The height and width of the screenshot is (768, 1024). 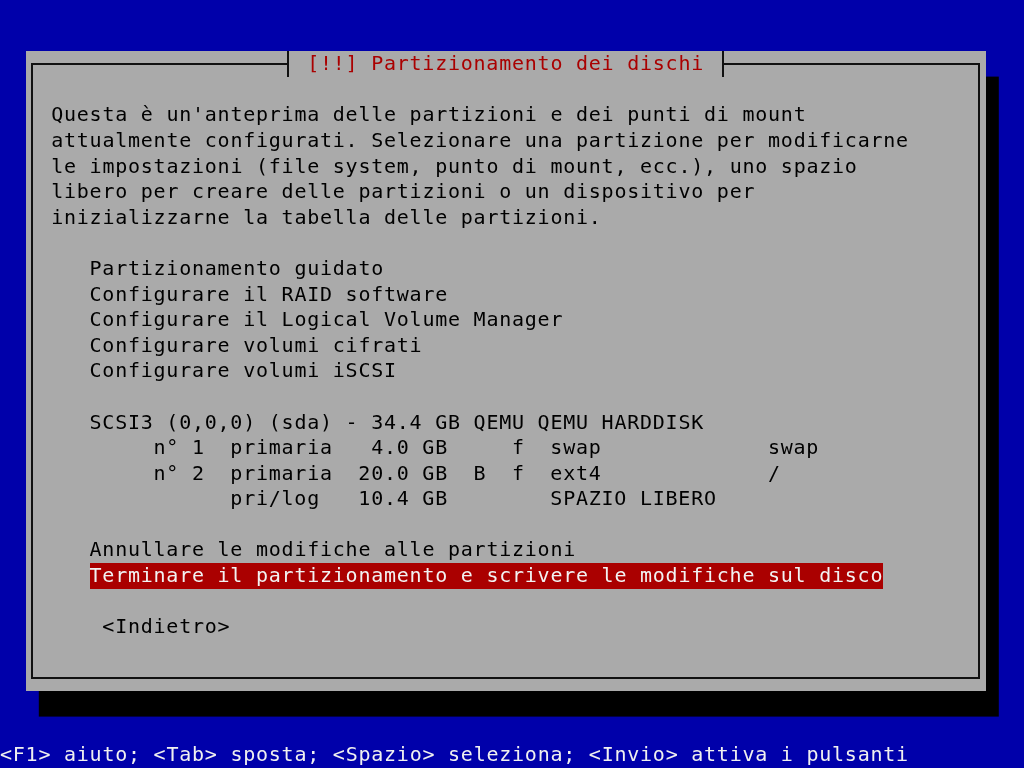 What do you see at coordinates (576, 473) in the screenshot?
I see `partition-cell: ext4` at bounding box center [576, 473].